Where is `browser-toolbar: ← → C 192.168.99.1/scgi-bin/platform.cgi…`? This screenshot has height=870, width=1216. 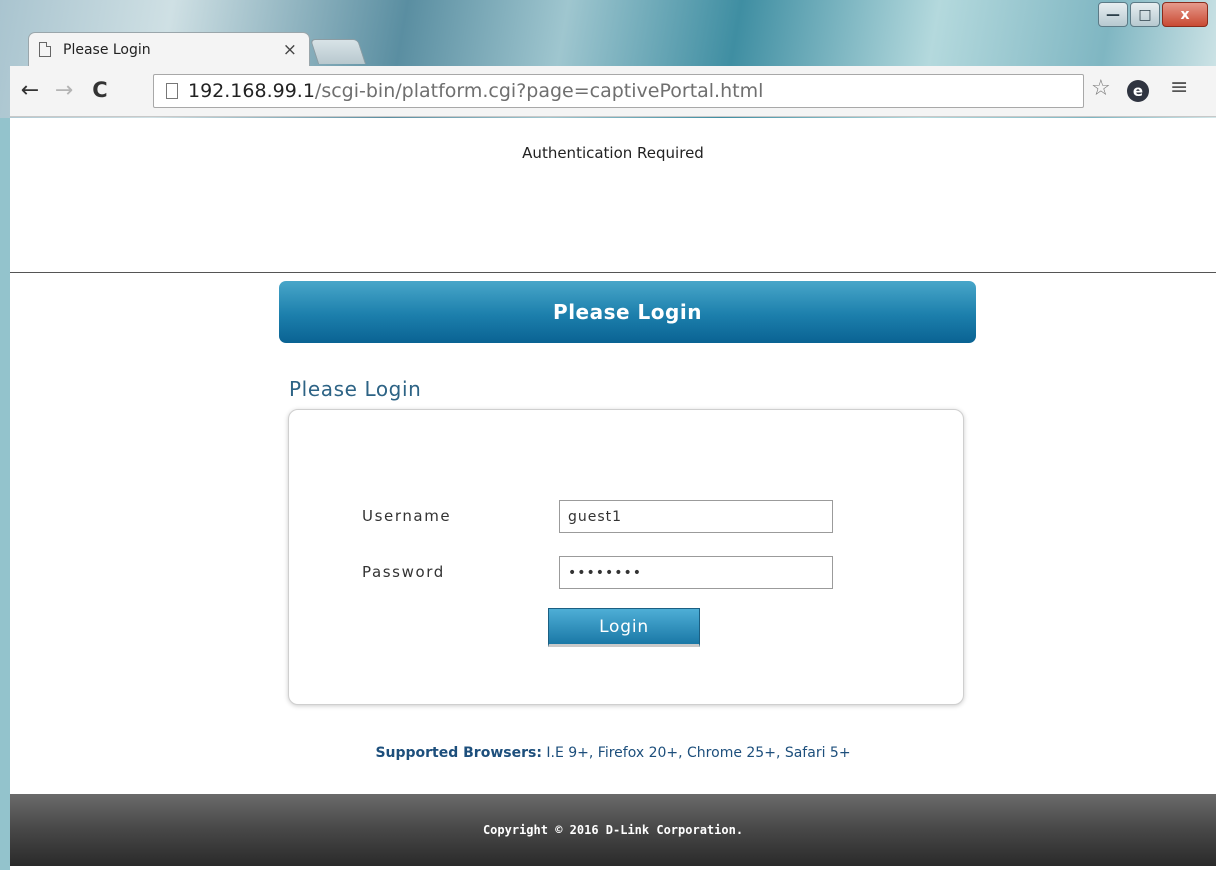
browser-toolbar: ← → C 192.168.99.1/scgi-bin/platform.cgi… is located at coordinates (613, 91).